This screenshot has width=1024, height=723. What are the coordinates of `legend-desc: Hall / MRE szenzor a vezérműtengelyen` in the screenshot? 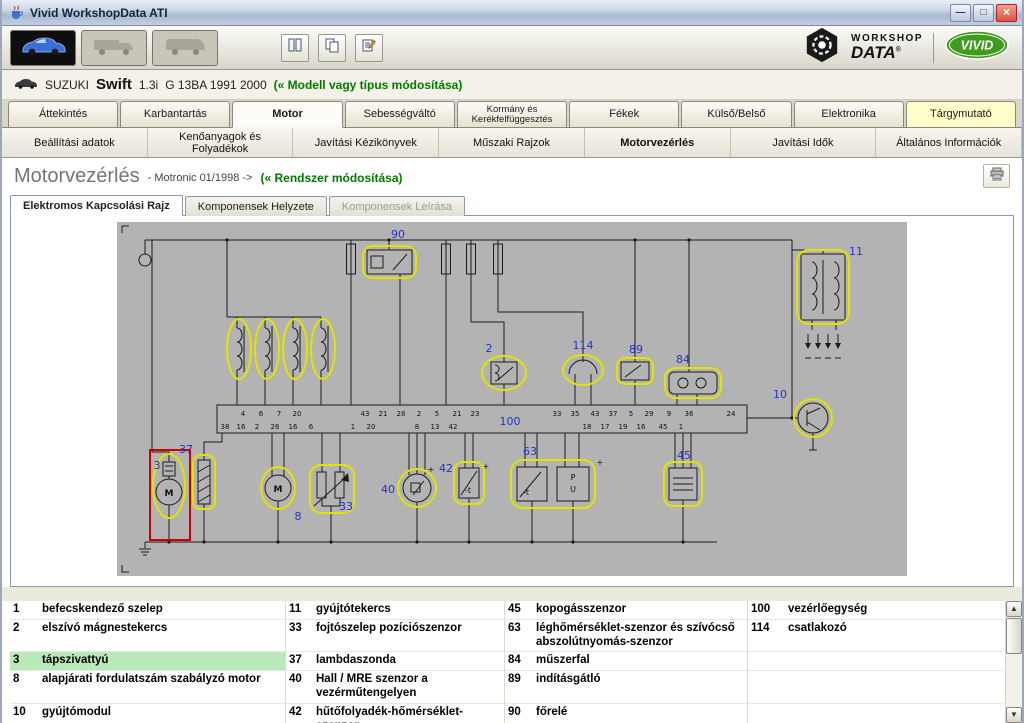 It's located at (408, 687).